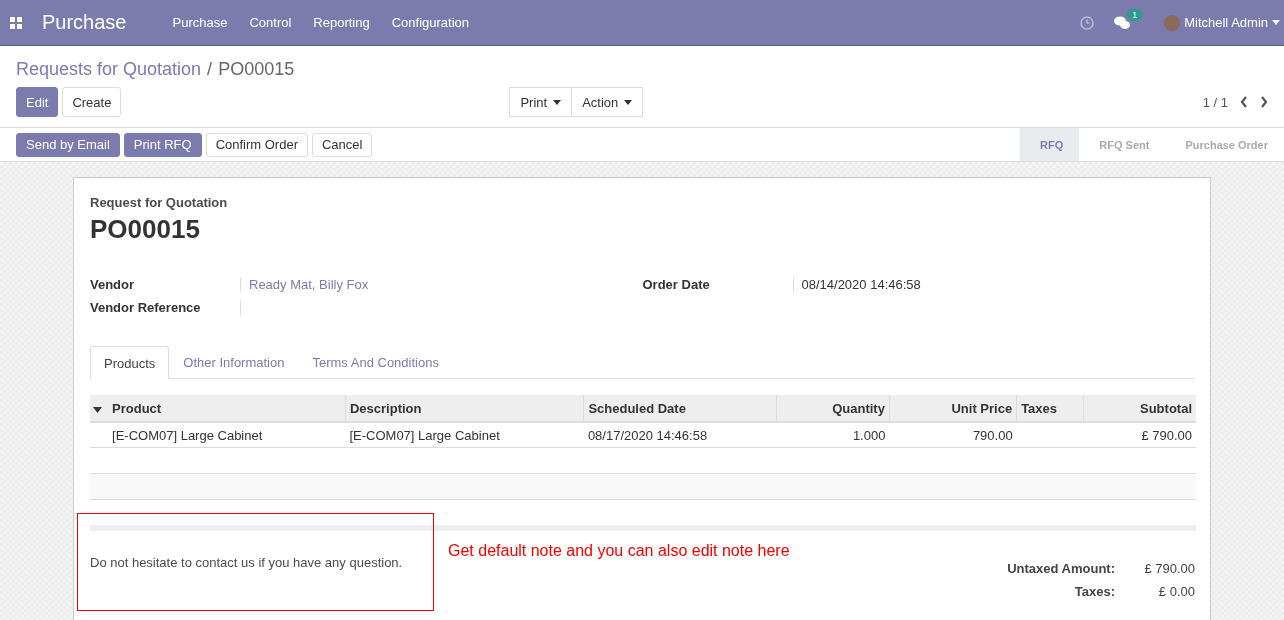 Image resolution: width=1284 pixels, height=620 pixels. I want to click on app-title: Purchase, so click(84, 22).